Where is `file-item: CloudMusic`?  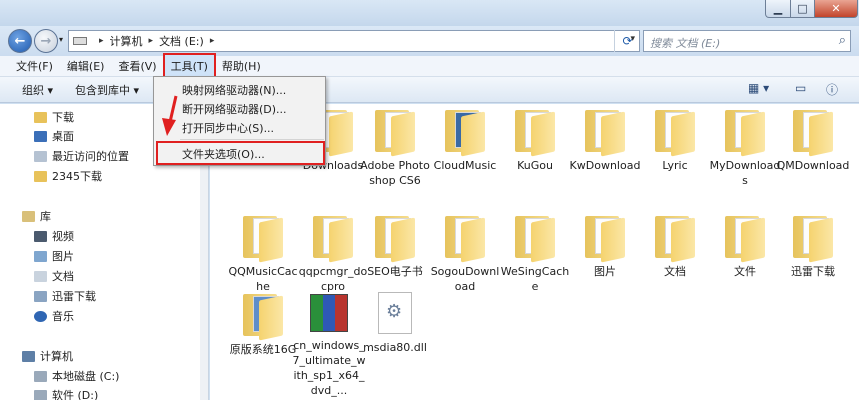
file-item: CloudMusic is located at coordinates (465, 140).